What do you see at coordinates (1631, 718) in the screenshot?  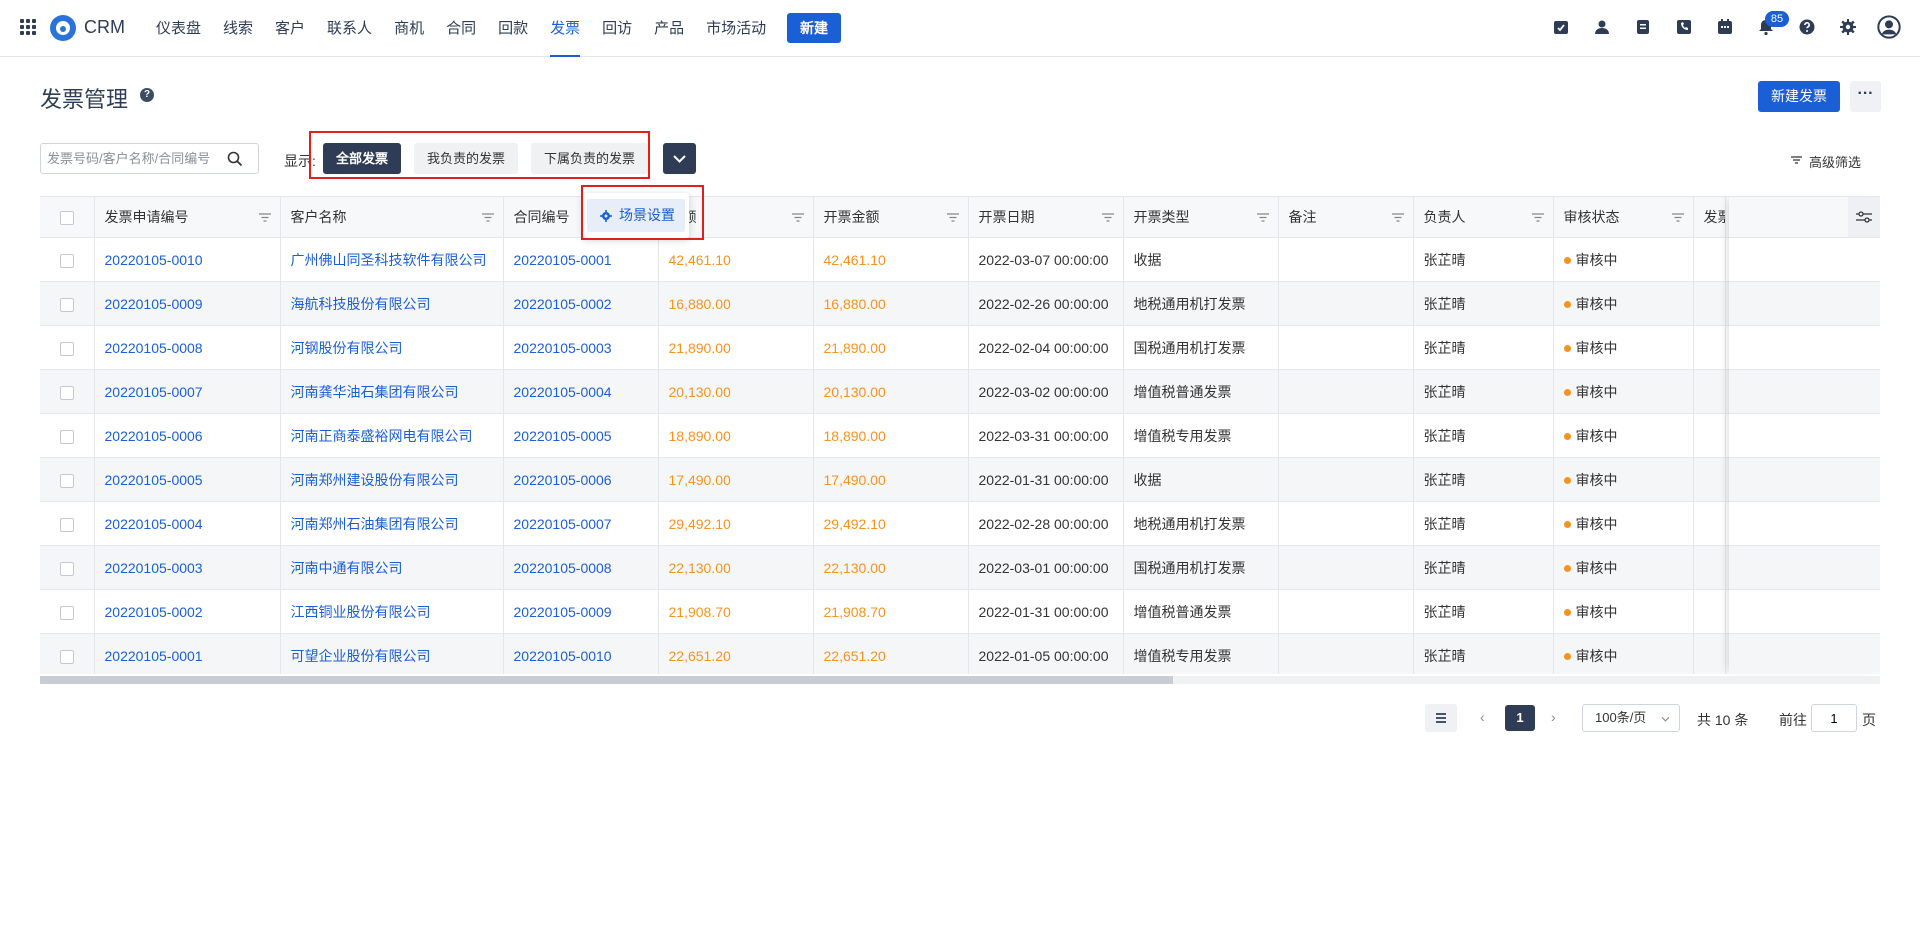 I see `page-size-select: 100条/页` at bounding box center [1631, 718].